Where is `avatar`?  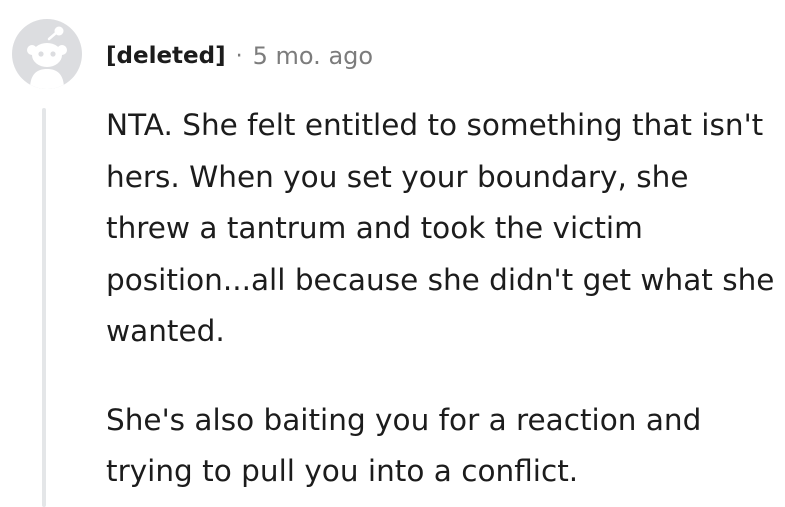
avatar is located at coordinates (47, 54).